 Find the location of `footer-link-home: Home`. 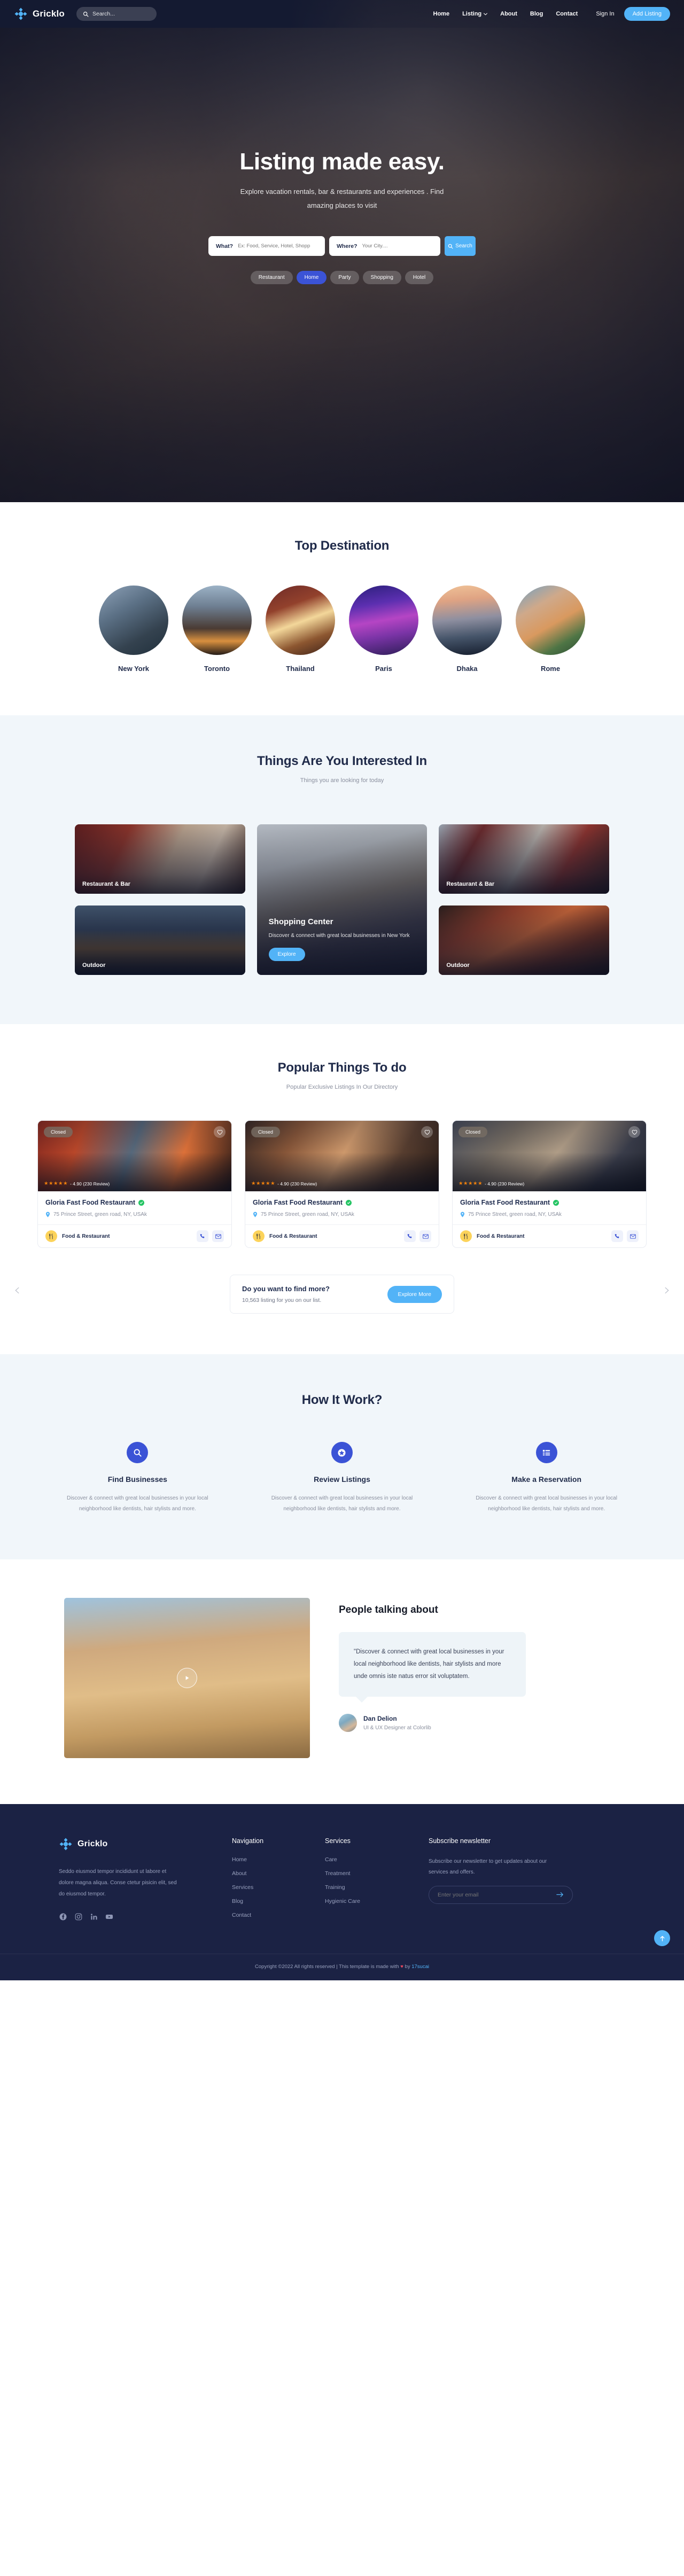

footer-link-home: Home is located at coordinates (272, 1859).